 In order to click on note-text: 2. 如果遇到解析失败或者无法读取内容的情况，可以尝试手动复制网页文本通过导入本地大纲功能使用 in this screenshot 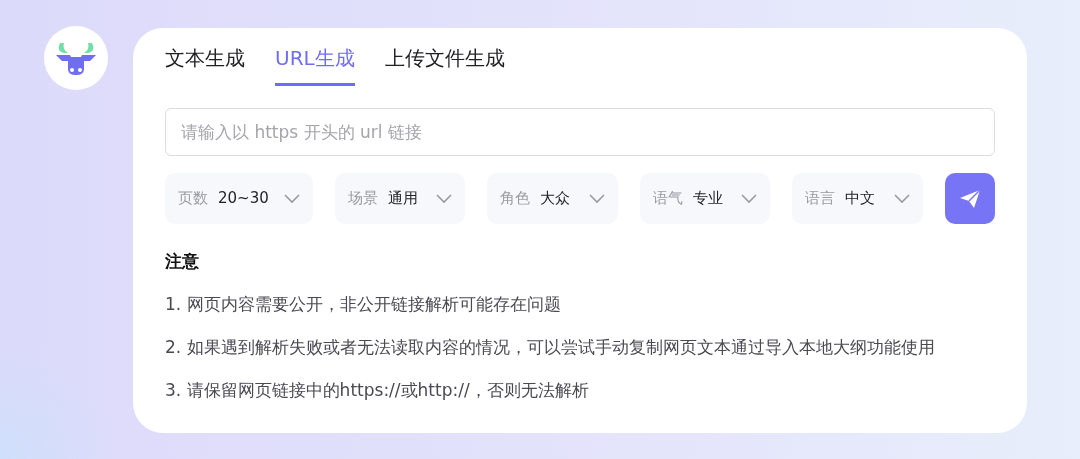, I will do `click(550, 347)`.